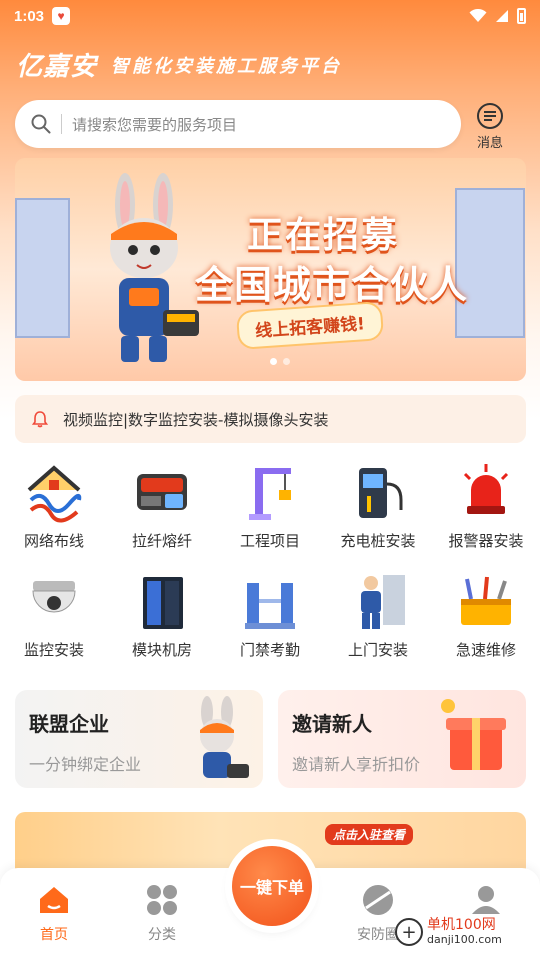  What do you see at coordinates (162, 935) in the screenshot?
I see `tab-category-label: 分类` at bounding box center [162, 935].